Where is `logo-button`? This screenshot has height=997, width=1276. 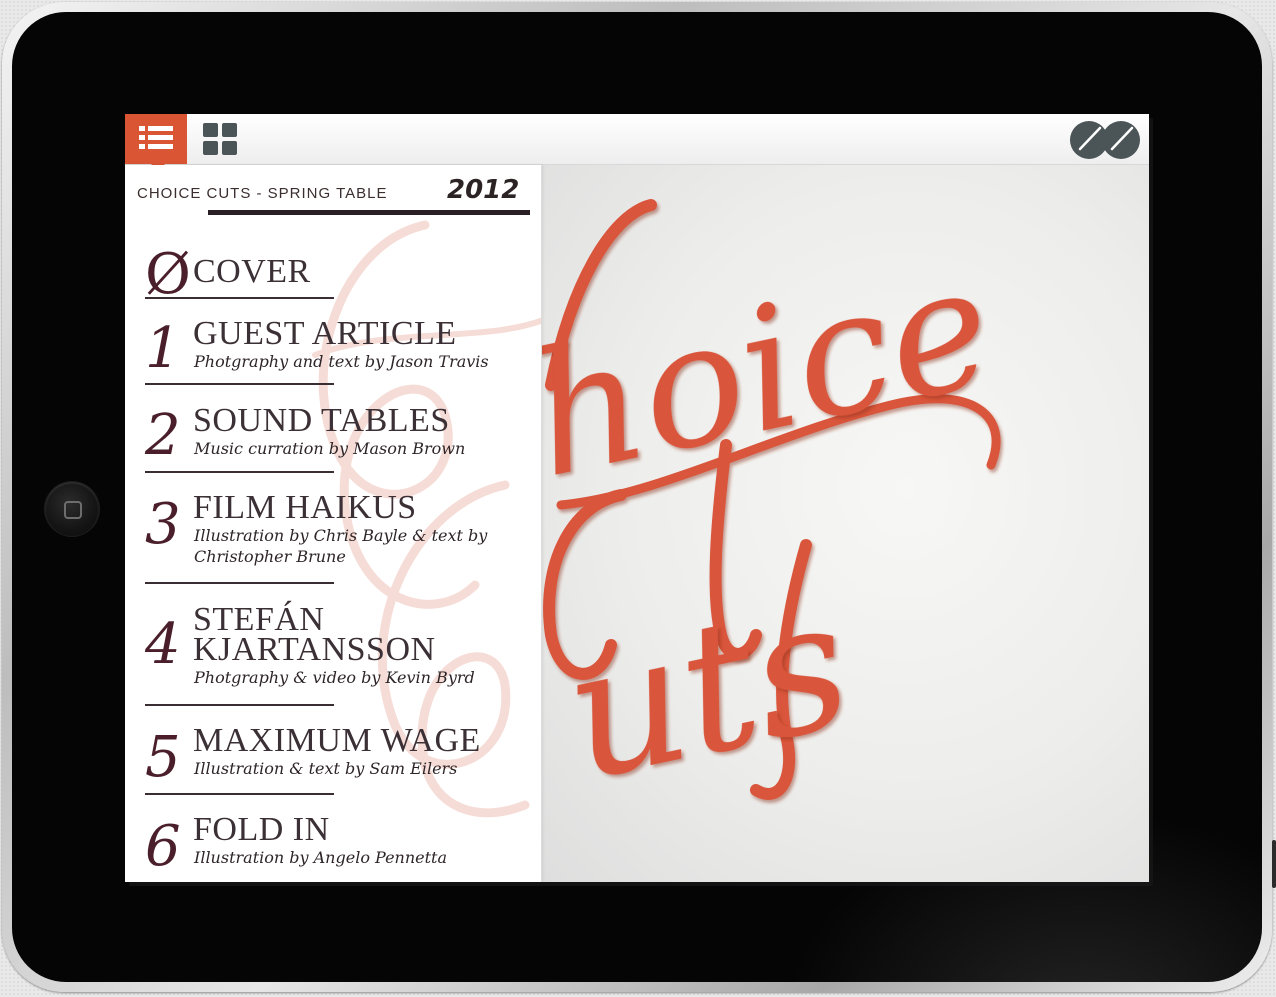 logo-button is located at coordinates (1105, 140).